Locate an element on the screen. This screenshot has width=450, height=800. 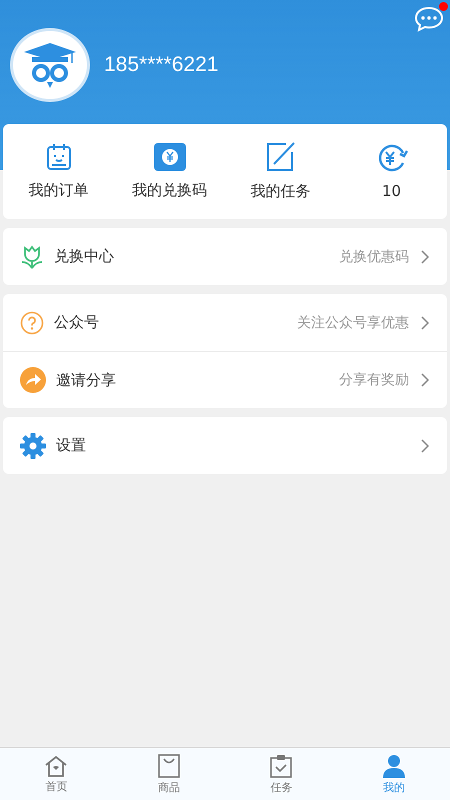
tab: 任务 is located at coordinates (281, 774).